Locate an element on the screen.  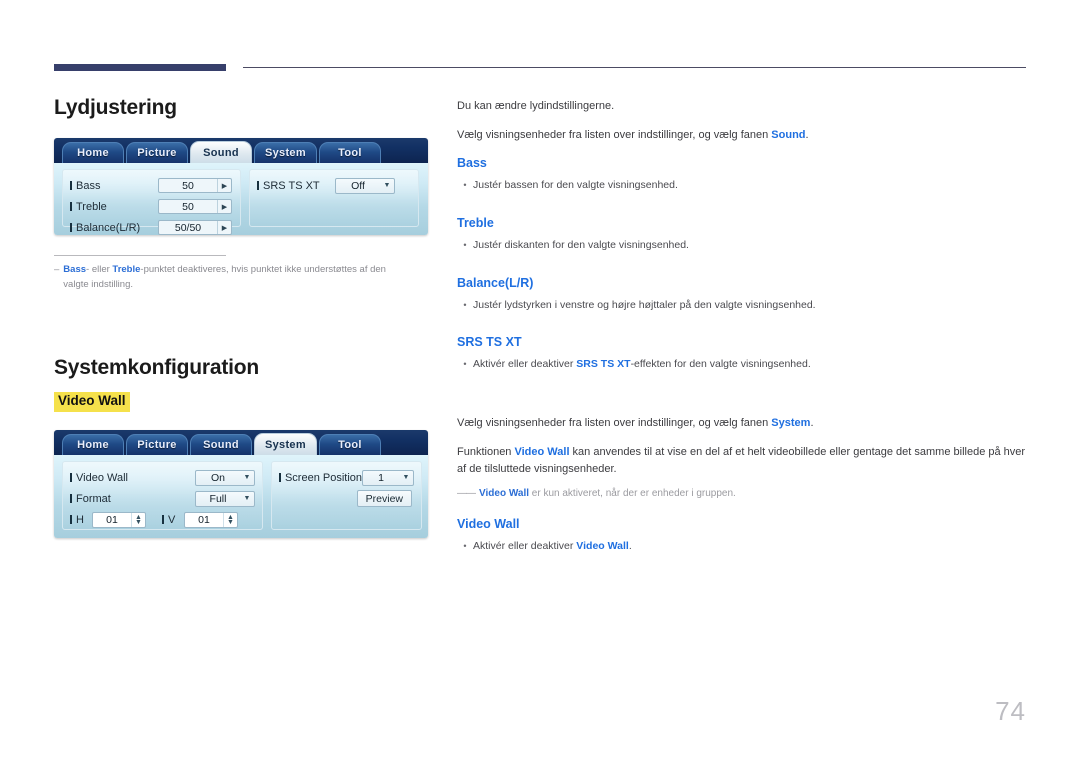
system-row-hv: H 01 ▲ ▼ V 01 ▲ ▼ is located at coordinates (162, 519).